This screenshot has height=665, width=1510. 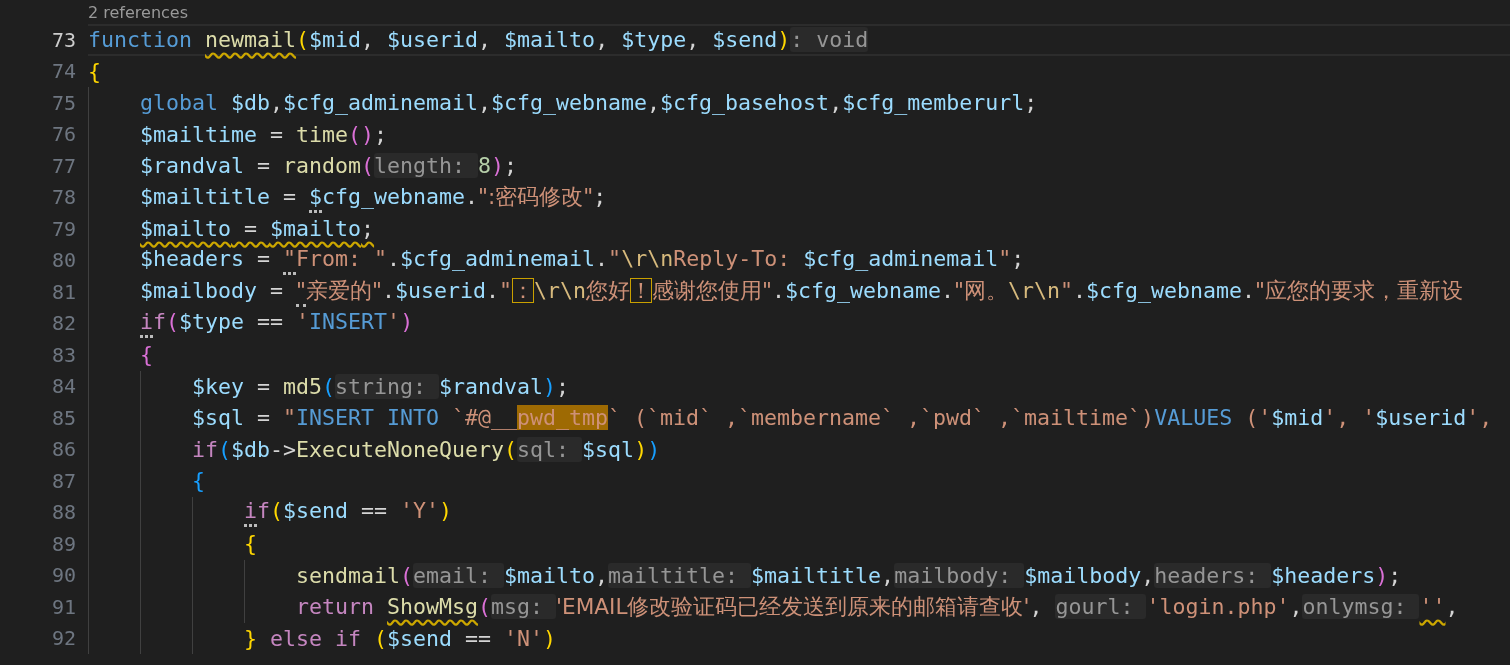 I want to click on code-line: $headers = "From: ".$cfg_adminemail."\r\nReply-To: $cfg_adminemail";, so click(x=582, y=260).